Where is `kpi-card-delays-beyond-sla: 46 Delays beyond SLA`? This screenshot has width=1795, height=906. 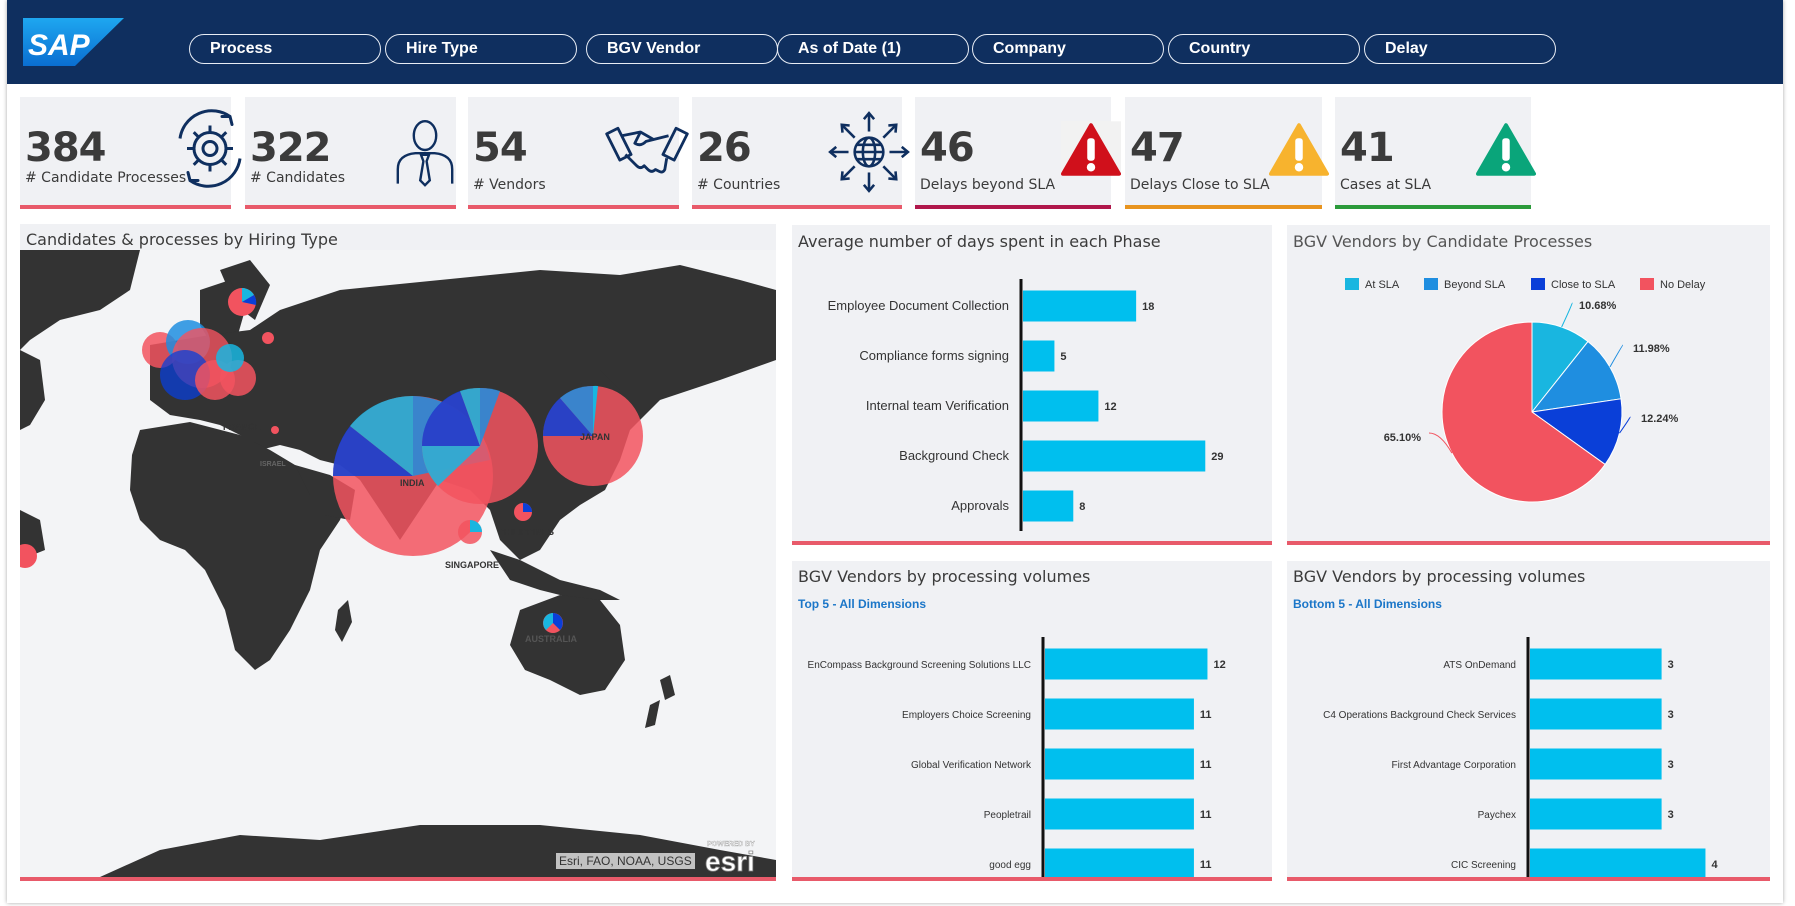 kpi-card-delays-beyond-sla: 46 Delays beyond SLA is located at coordinates (1018, 153).